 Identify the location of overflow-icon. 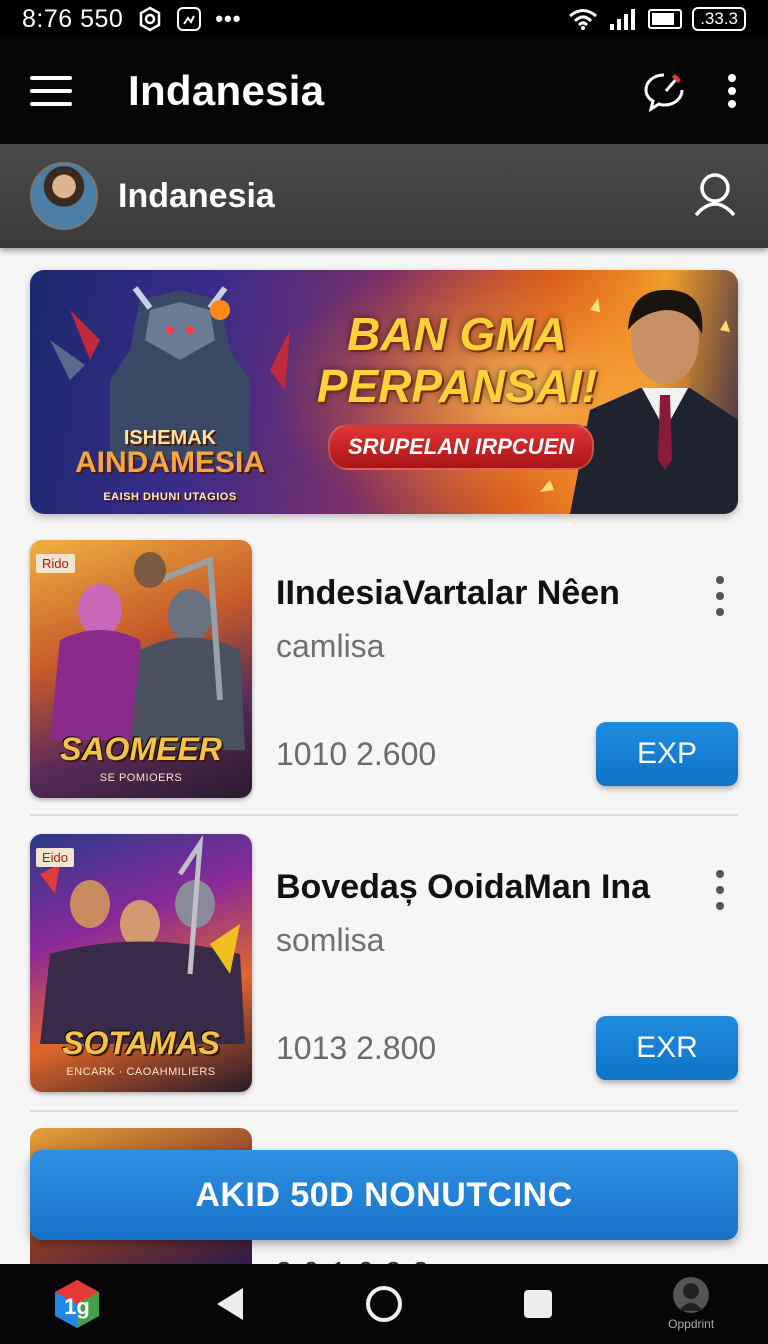
(732, 91).